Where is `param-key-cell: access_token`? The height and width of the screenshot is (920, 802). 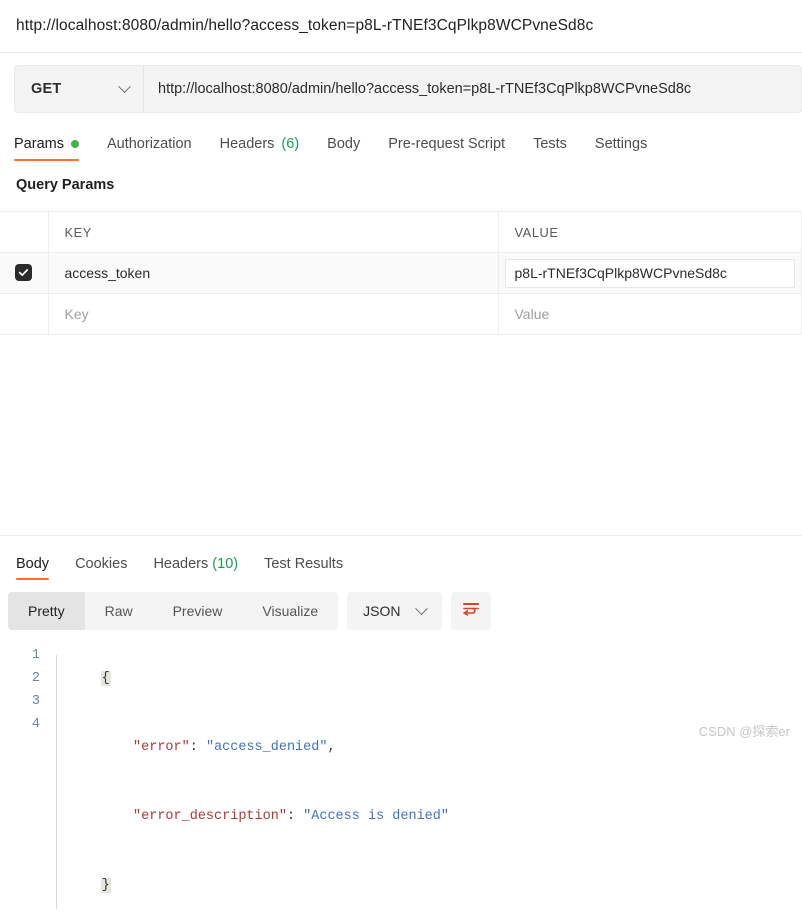
param-key-cell: access_token is located at coordinates (273, 273).